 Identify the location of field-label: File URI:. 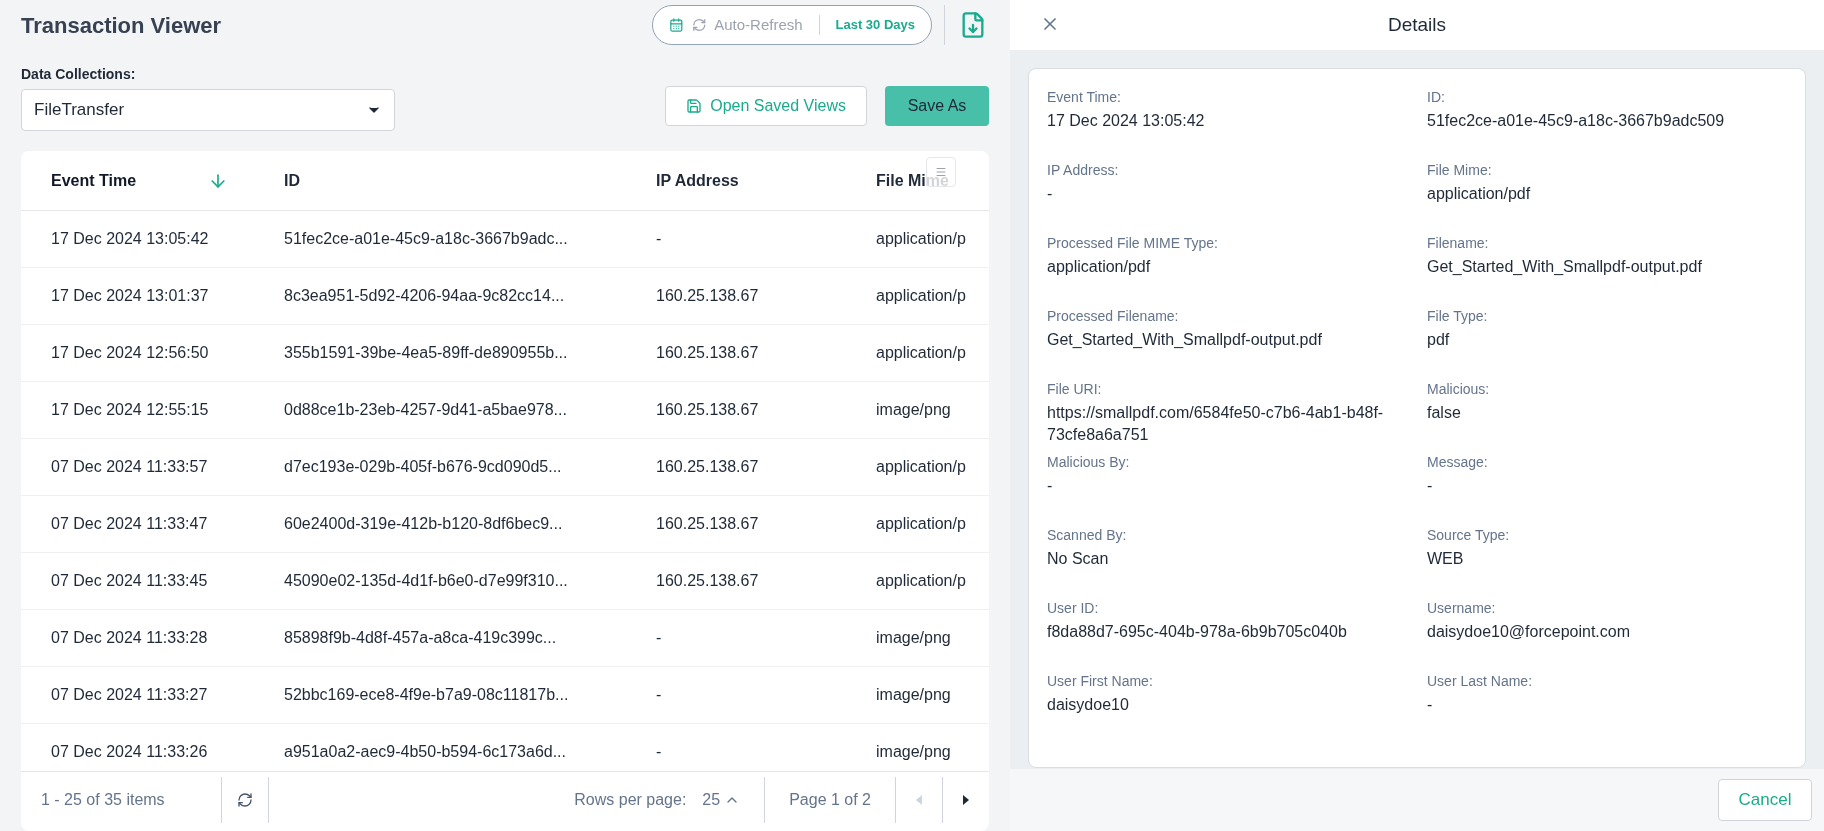
(1075, 389).